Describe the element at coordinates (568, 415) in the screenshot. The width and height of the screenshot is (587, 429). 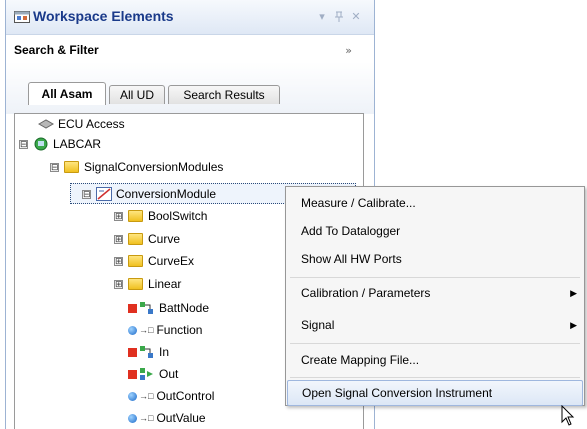
I see `mouse-cursor-icon` at that location.